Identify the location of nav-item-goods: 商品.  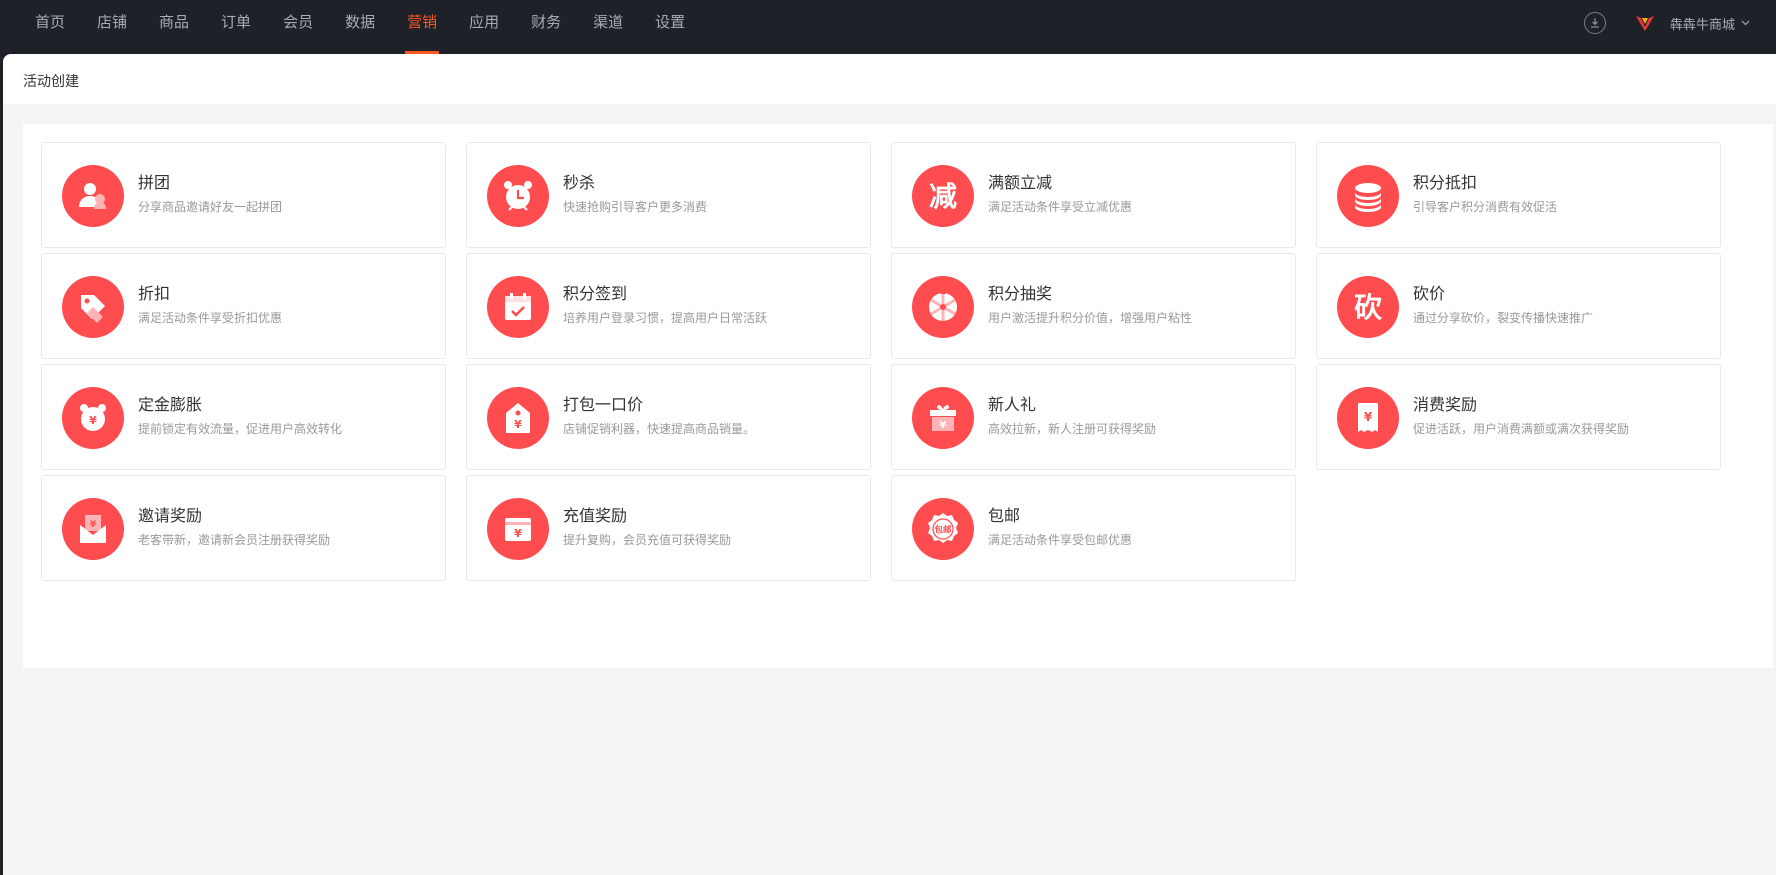
(174, 27).